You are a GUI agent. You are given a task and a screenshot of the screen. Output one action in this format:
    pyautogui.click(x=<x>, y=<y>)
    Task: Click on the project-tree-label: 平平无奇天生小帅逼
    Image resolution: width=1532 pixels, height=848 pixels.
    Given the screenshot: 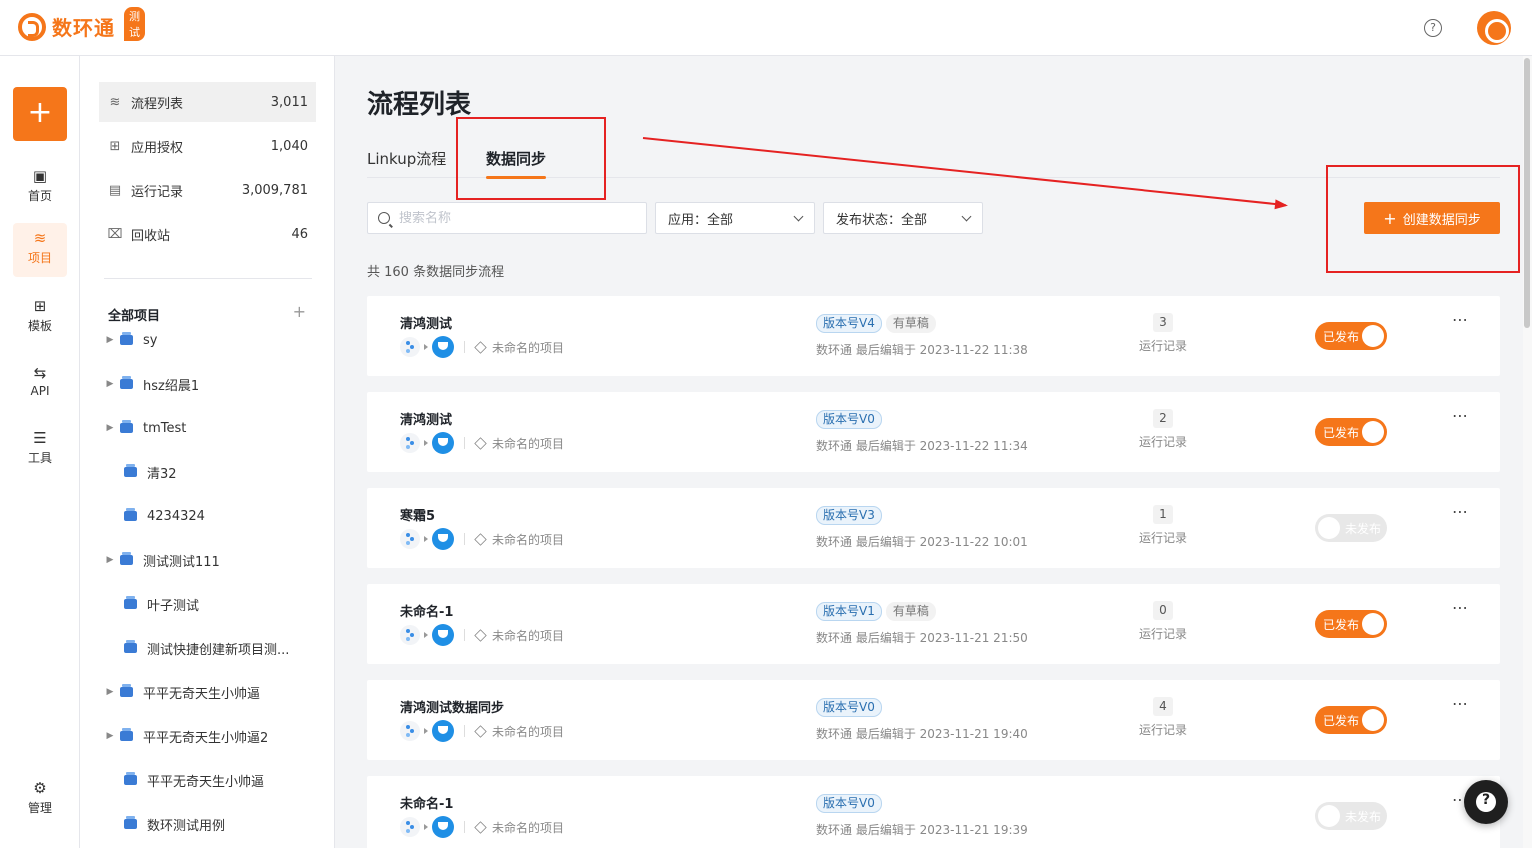 What is the action you would take?
    pyautogui.click(x=206, y=782)
    